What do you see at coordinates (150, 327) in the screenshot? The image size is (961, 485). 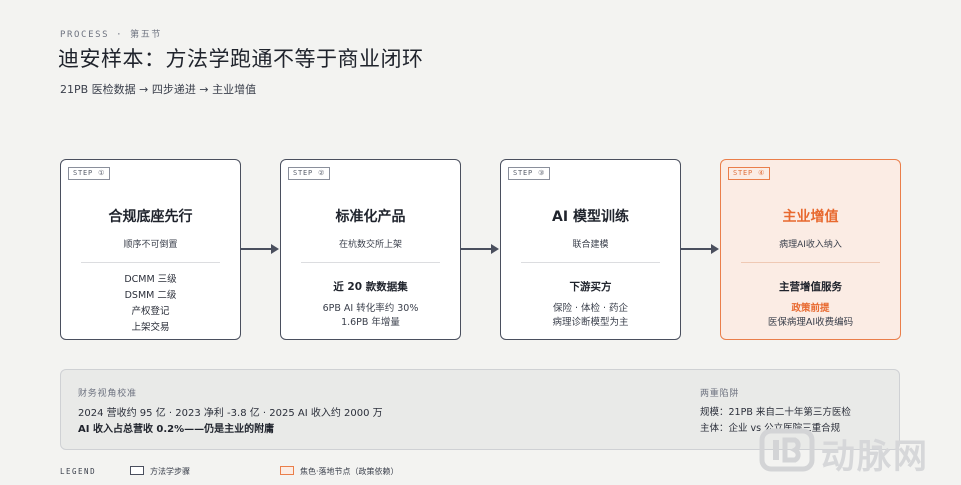 I see `list-item: 上架交易` at bounding box center [150, 327].